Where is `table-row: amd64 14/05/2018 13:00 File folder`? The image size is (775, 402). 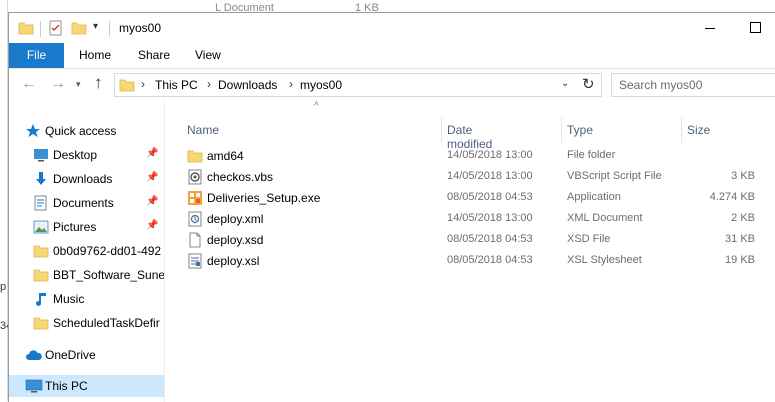 table-row: amd64 14/05/2018 13:00 File folder is located at coordinates (469, 156).